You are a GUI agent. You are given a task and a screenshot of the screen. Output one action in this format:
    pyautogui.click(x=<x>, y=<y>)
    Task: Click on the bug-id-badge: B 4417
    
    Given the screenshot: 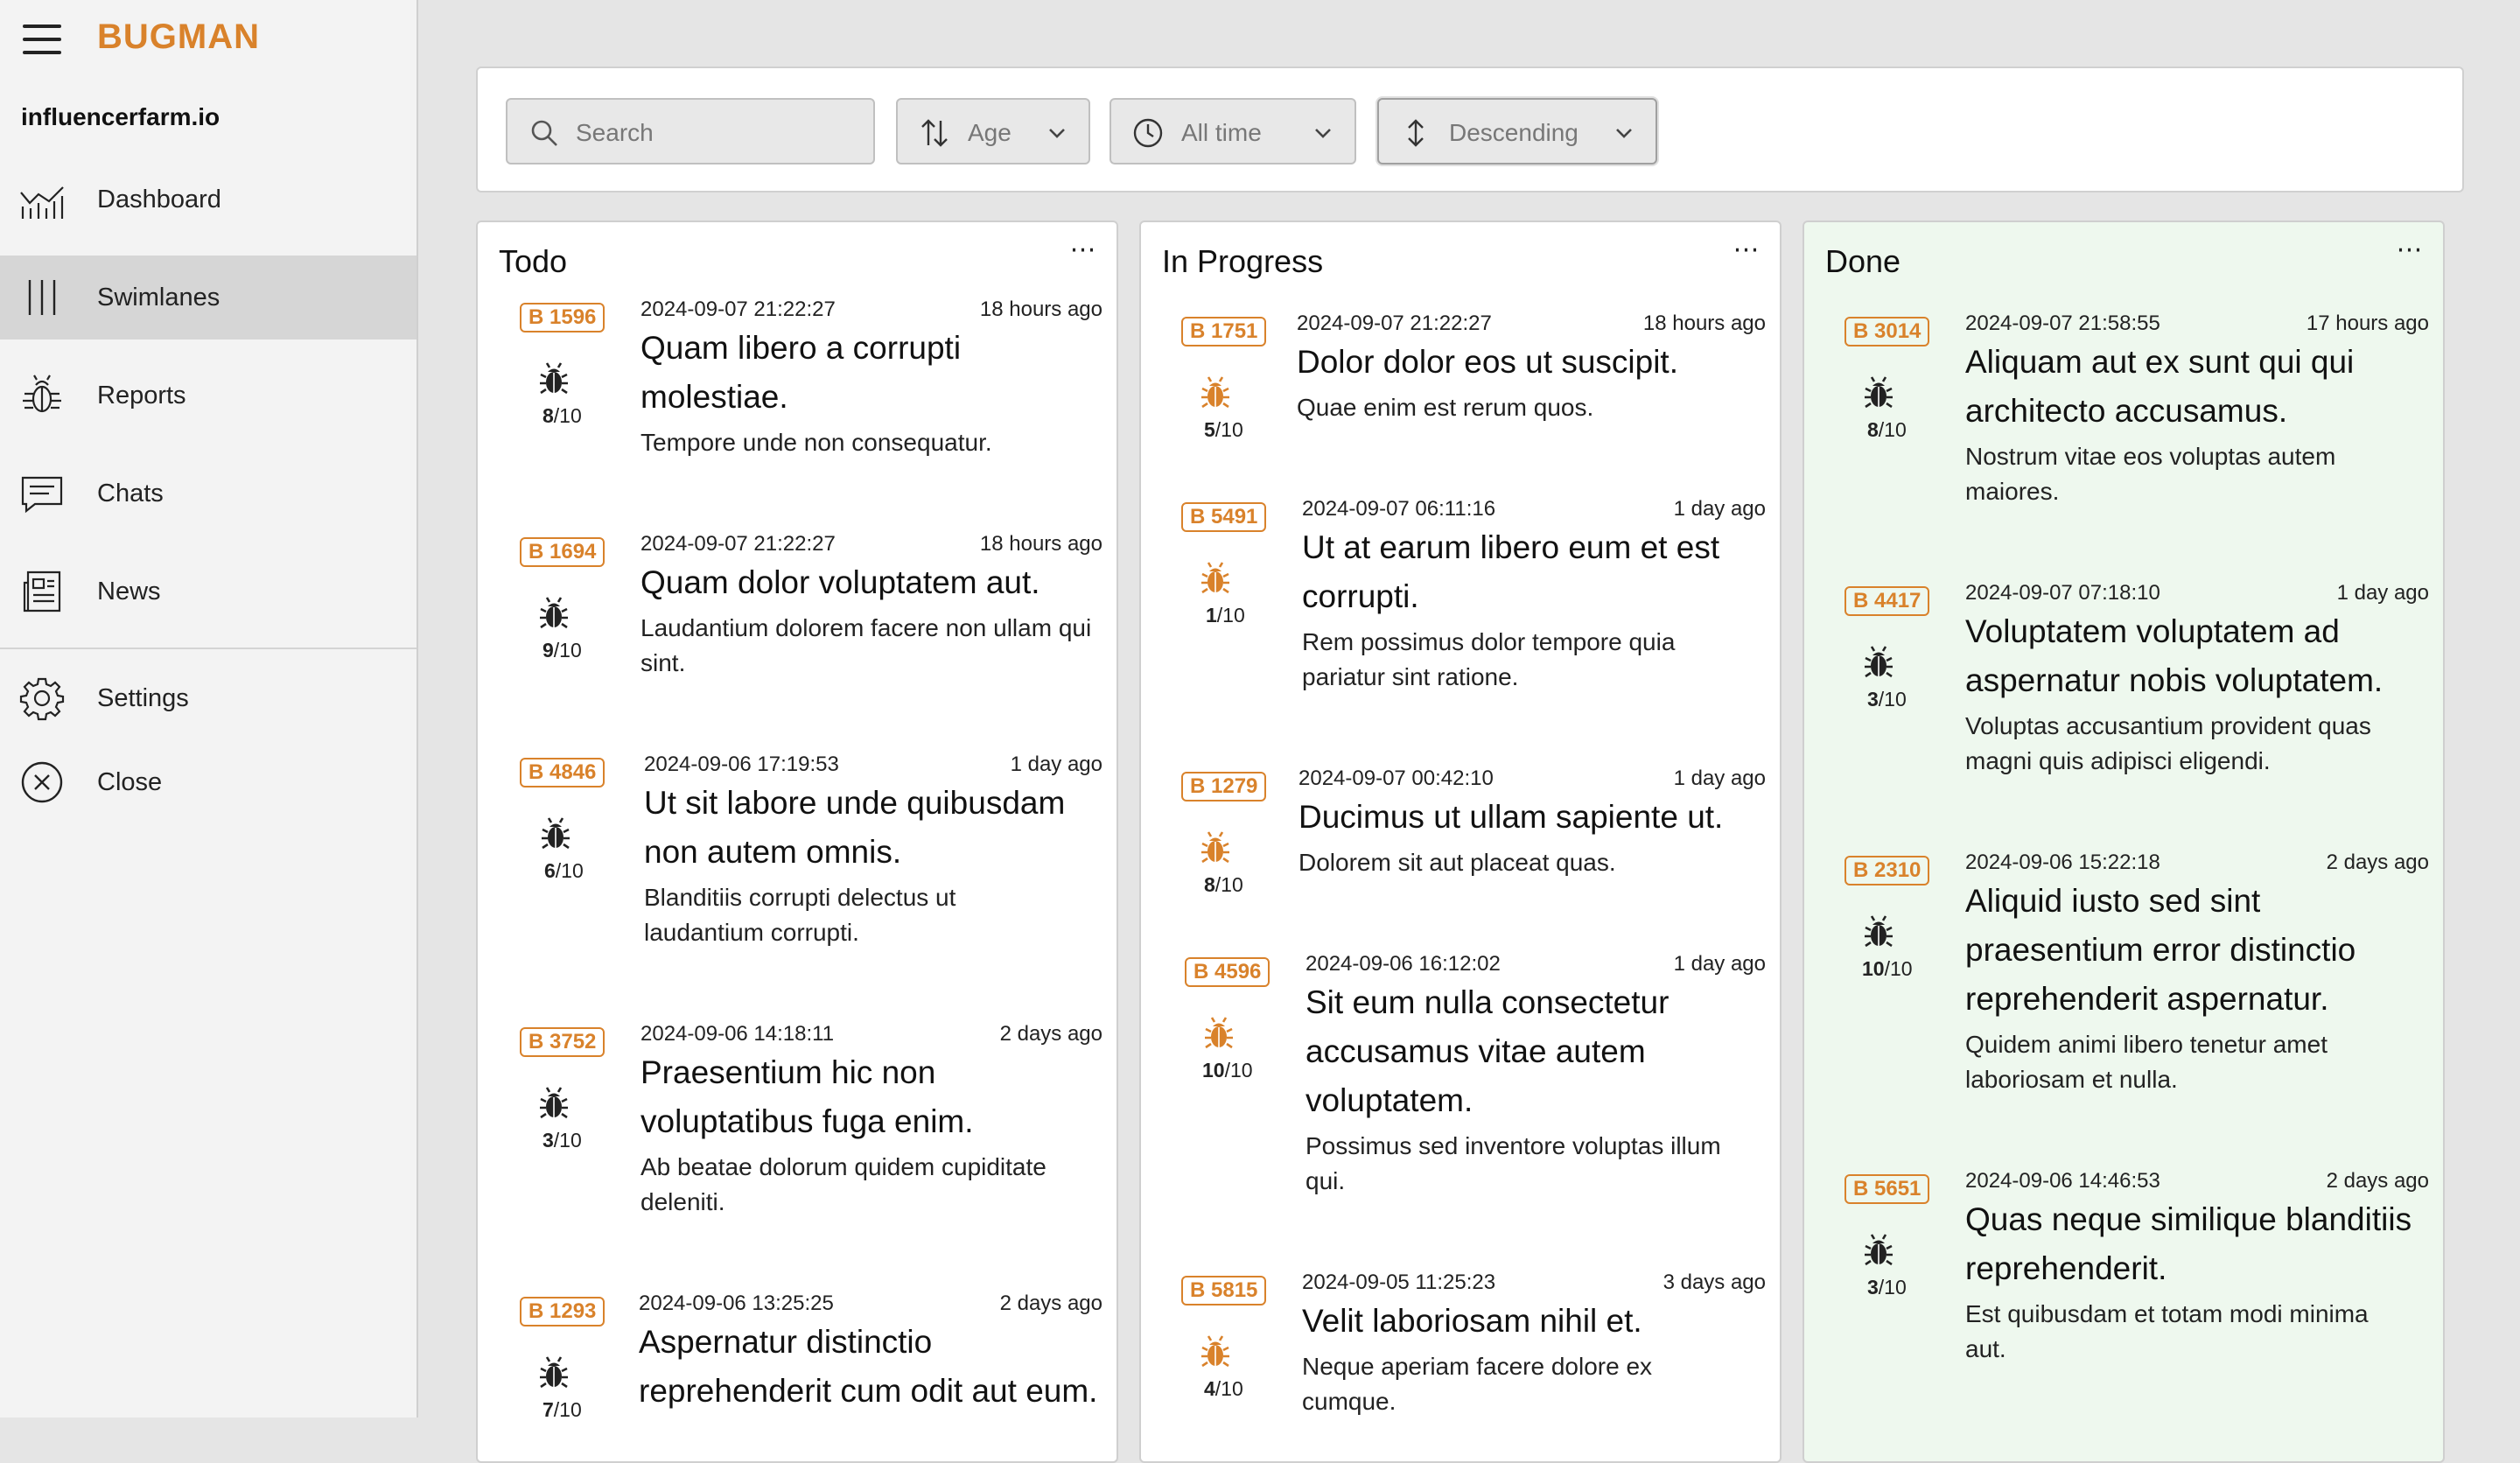 What is the action you would take?
    pyautogui.click(x=1887, y=601)
    